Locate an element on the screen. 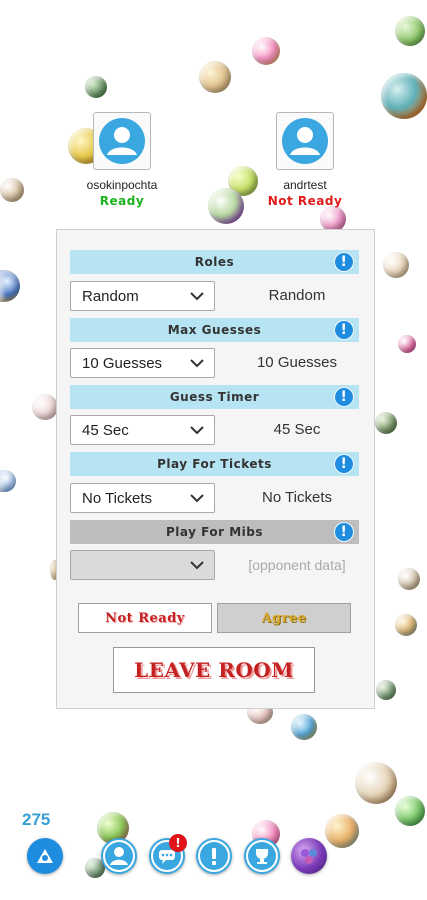  trophy-icon is located at coordinates (262, 856).